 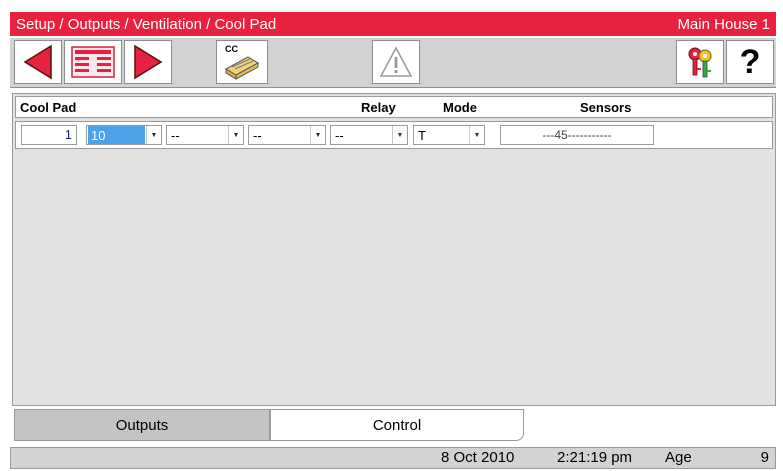 What do you see at coordinates (116, 135) in the screenshot?
I see `relay-value-1: 10` at bounding box center [116, 135].